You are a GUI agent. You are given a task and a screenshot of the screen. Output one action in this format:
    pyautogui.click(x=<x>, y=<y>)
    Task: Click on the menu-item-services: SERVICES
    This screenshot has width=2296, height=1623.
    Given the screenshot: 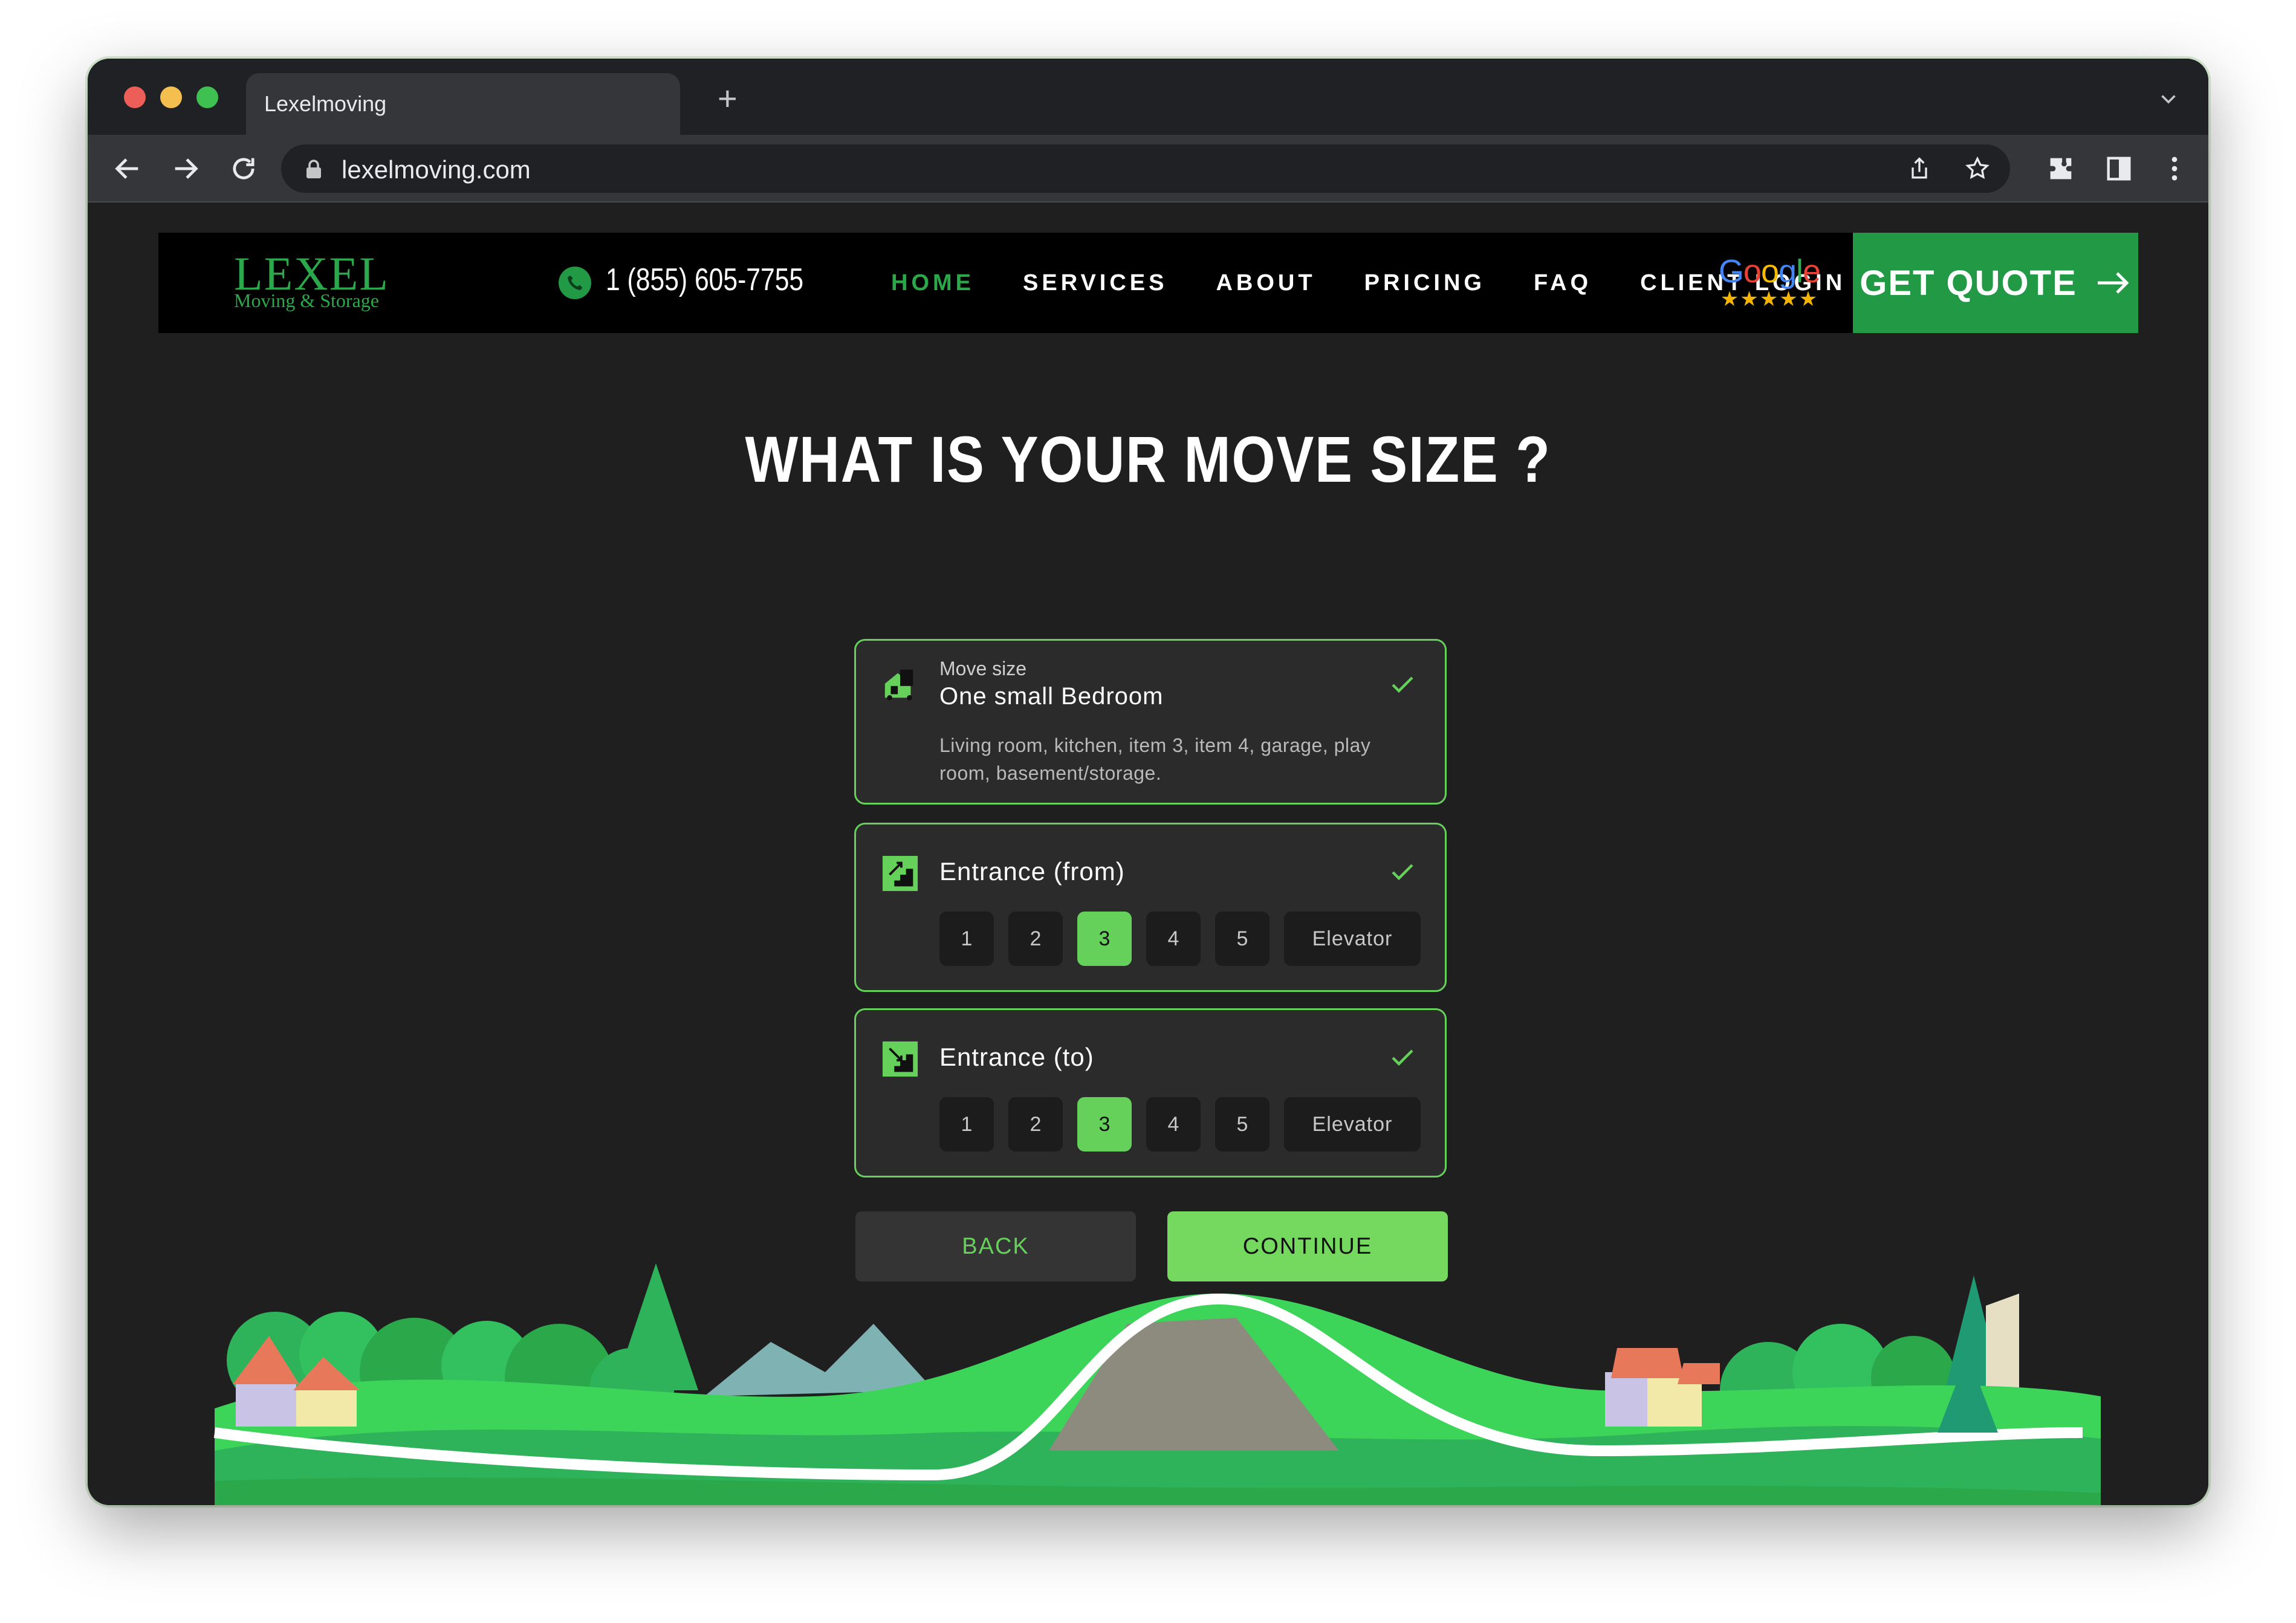 What is the action you would take?
    pyautogui.click(x=1095, y=283)
    